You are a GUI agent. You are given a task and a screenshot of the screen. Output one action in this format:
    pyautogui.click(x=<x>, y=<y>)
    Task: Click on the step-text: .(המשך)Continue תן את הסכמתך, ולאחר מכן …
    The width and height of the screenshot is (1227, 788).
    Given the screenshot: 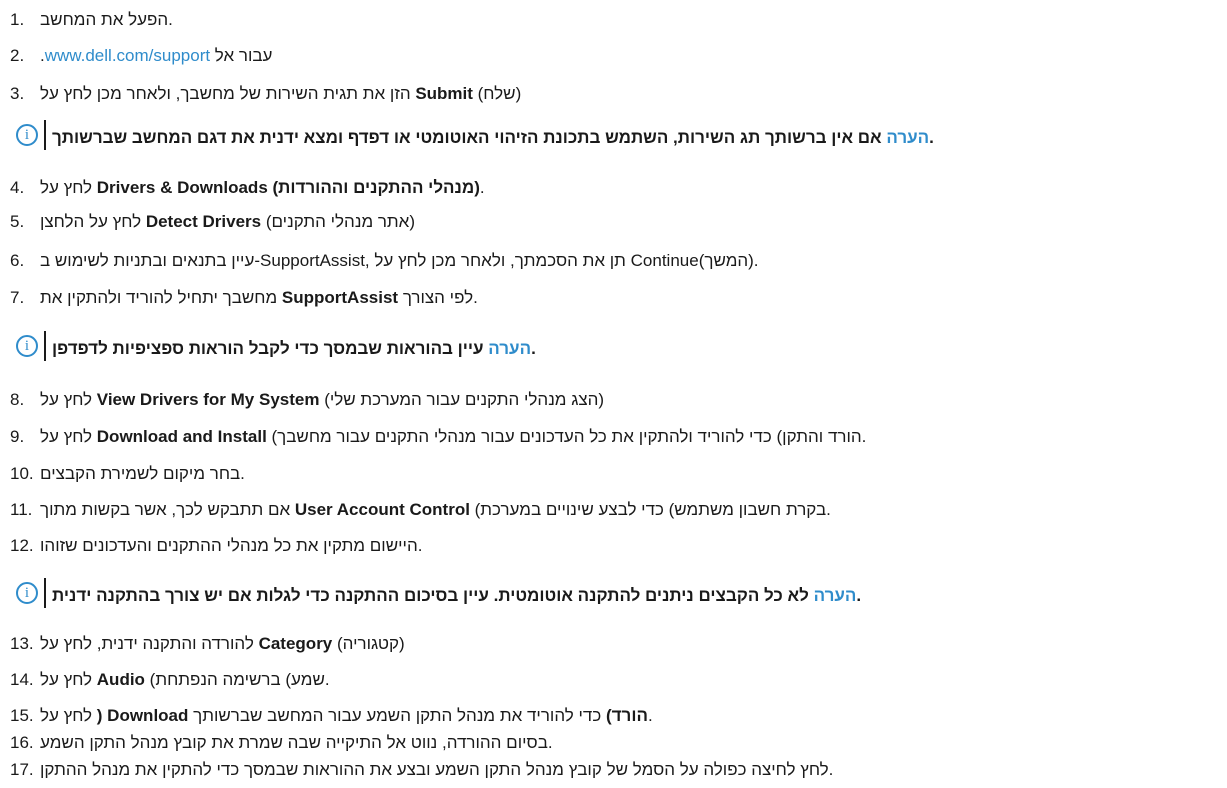 What is the action you would take?
    pyautogui.click(x=399, y=260)
    